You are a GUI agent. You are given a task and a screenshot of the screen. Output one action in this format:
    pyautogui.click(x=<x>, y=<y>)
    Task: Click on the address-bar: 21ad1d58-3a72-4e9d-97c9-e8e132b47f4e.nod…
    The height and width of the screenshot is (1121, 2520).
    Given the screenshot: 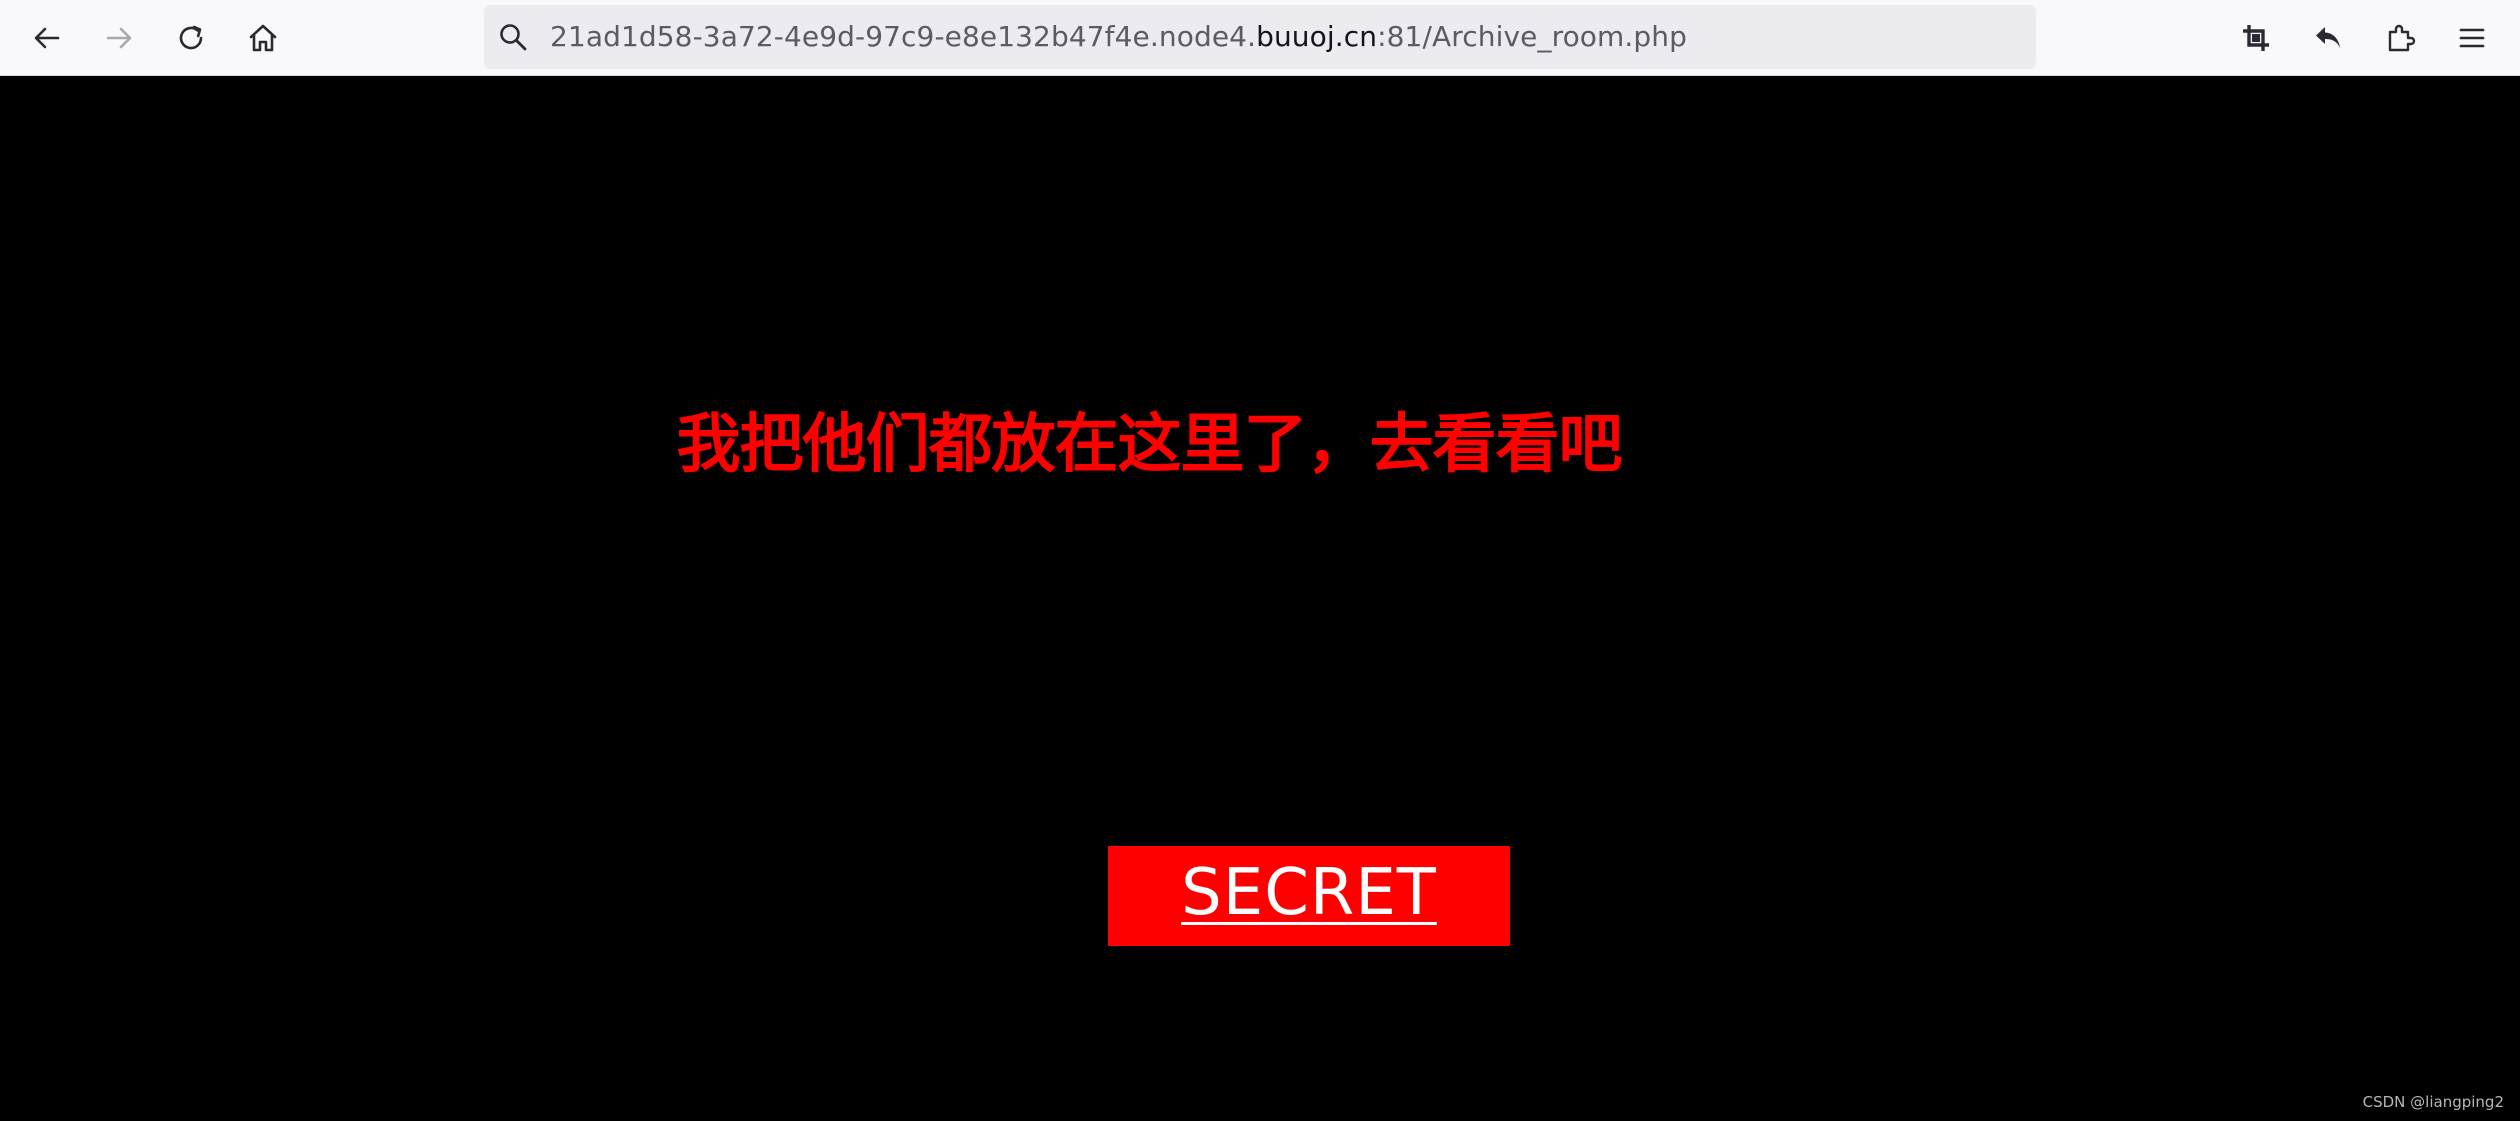 What is the action you would take?
    pyautogui.click(x=1260, y=37)
    